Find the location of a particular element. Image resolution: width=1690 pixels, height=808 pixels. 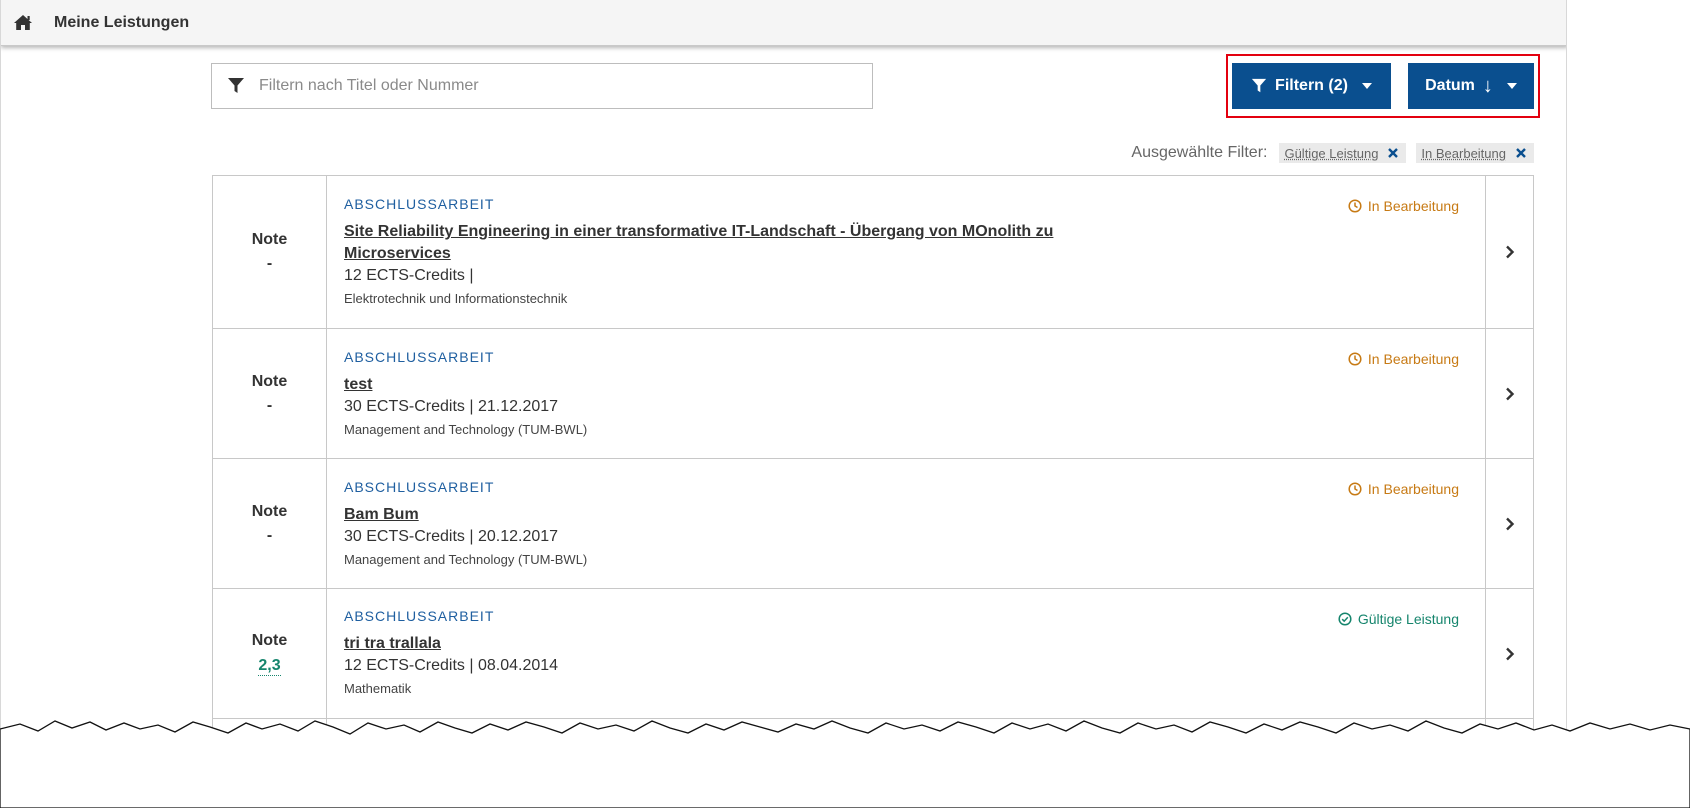

check-circle-icon is located at coordinates (1345, 619).